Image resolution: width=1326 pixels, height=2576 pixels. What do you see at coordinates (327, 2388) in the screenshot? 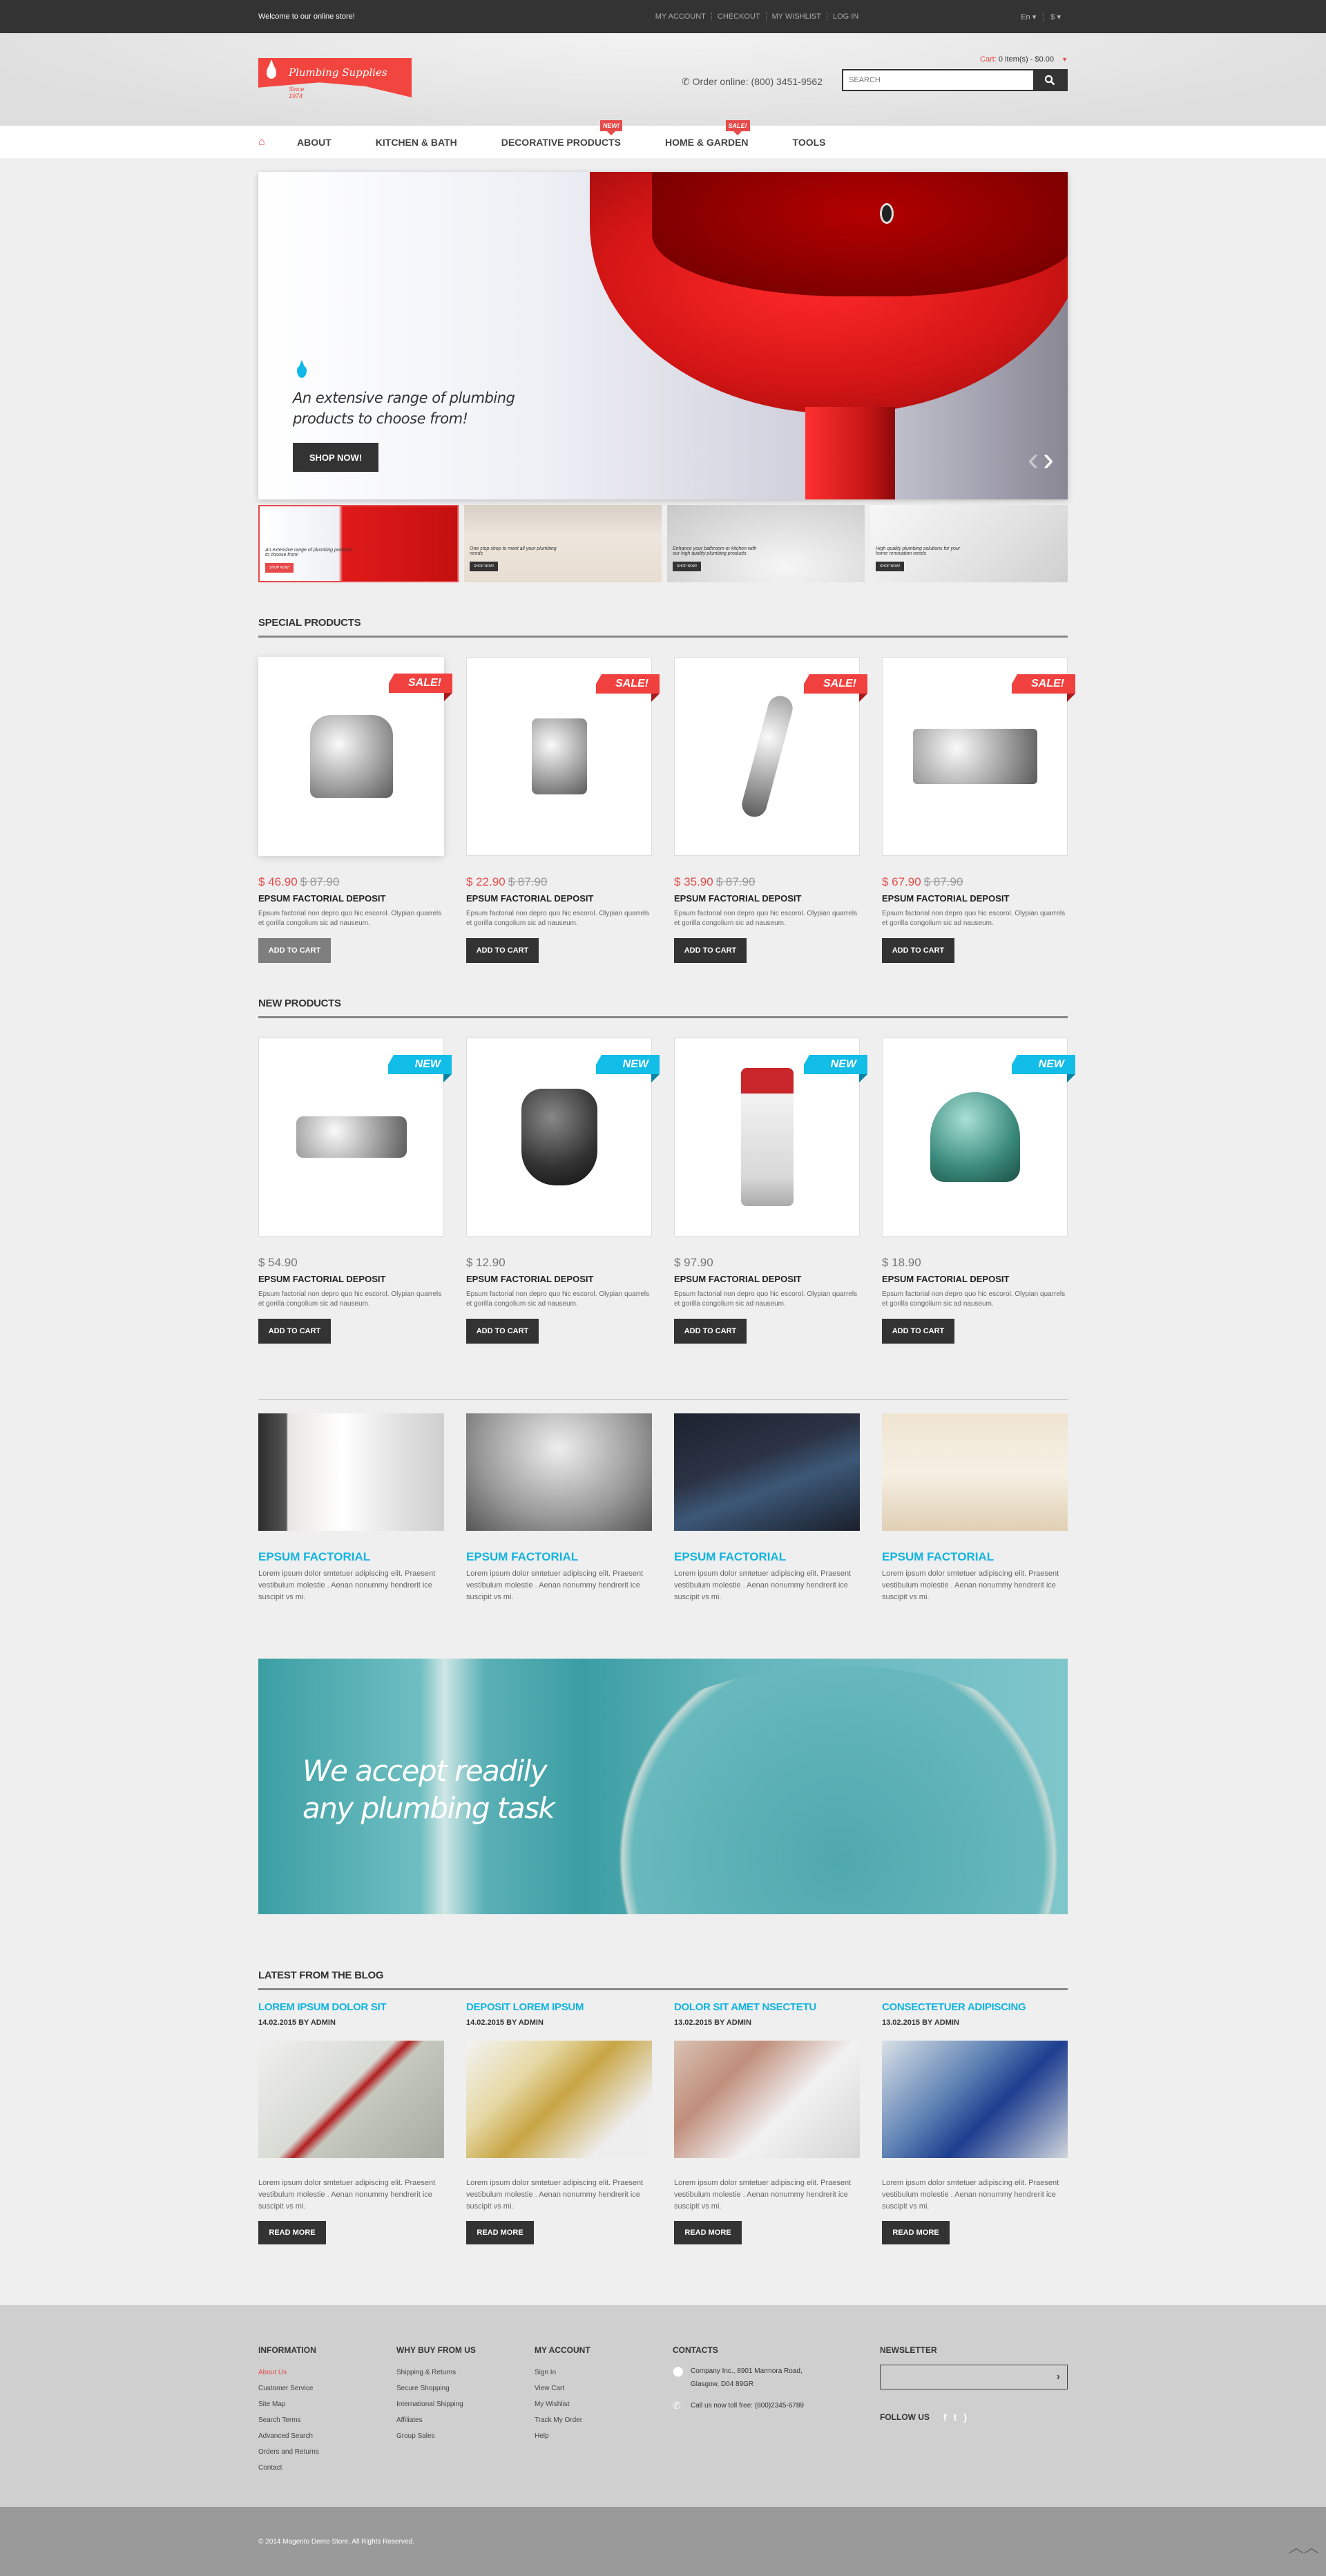
I see `footer-link-customer-service: Customer Service` at bounding box center [327, 2388].